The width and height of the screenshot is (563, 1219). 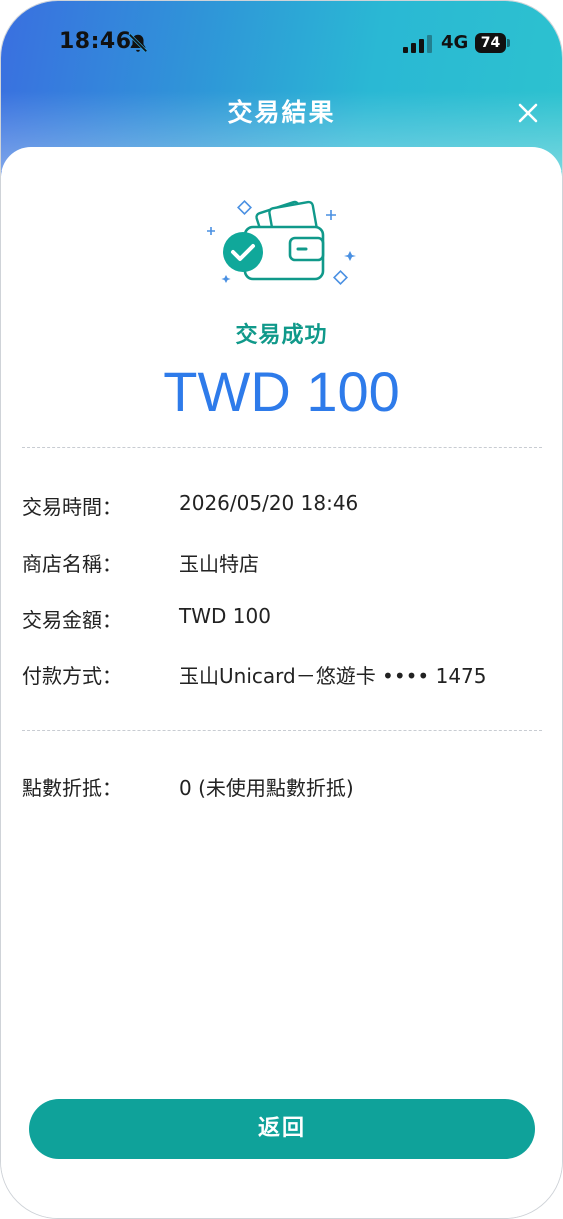 I want to click on divider-bottom, so click(x=282, y=730).